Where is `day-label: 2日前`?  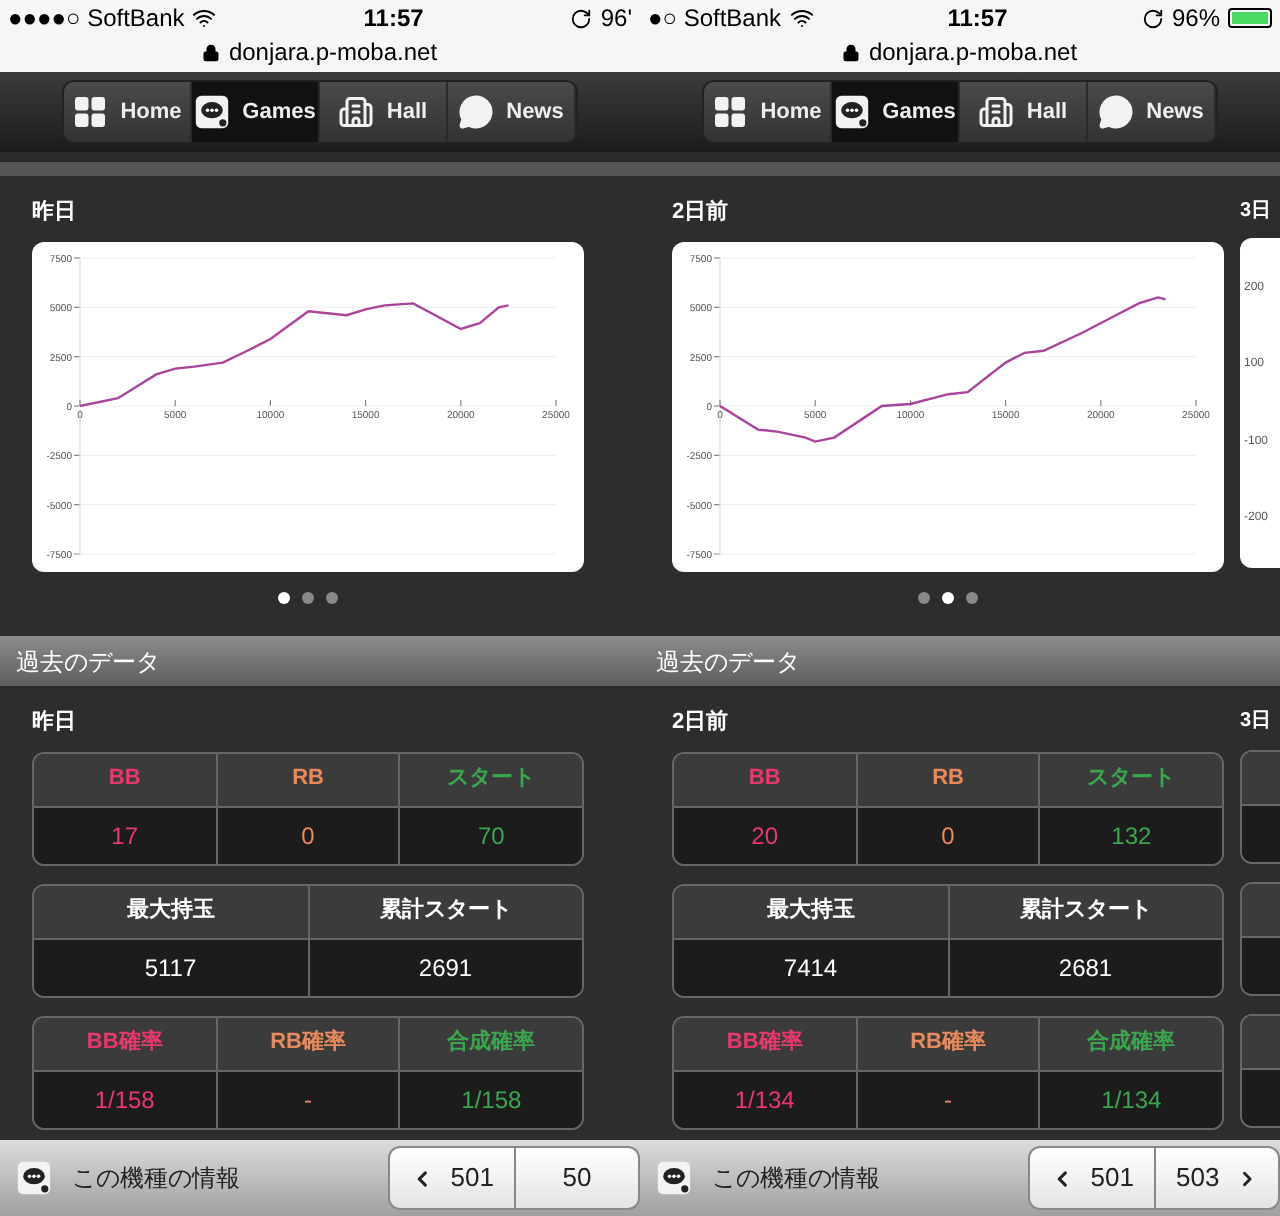 day-label: 2日前 is located at coordinates (701, 722).